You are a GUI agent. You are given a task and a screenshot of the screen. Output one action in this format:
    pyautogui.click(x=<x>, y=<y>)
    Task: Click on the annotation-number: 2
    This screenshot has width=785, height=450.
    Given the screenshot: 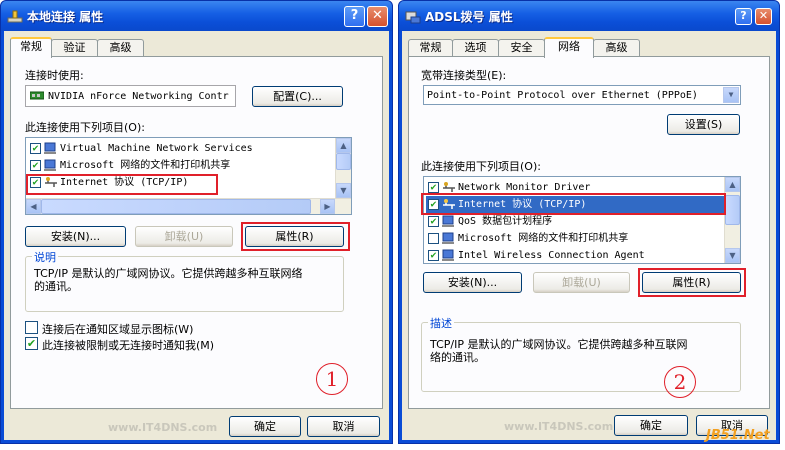 What is the action you would take?
    pyautogui.click(x=680, y=382)
    